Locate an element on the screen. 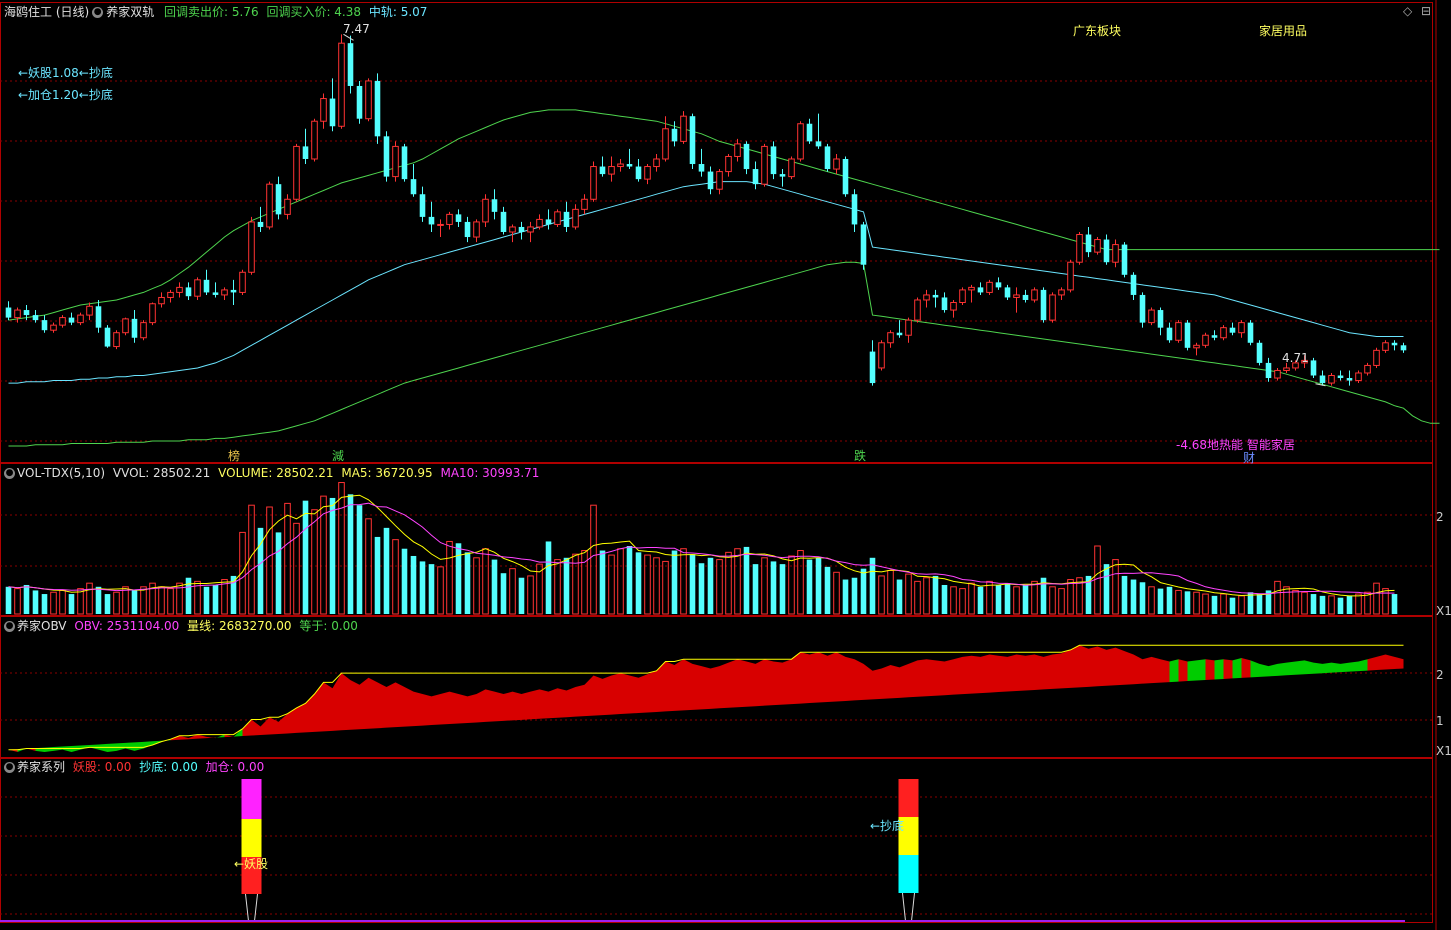 The height and width of the screenshot is (930, 1451). obv-axis-mid: 1 is located at coordinates (1440, 721).